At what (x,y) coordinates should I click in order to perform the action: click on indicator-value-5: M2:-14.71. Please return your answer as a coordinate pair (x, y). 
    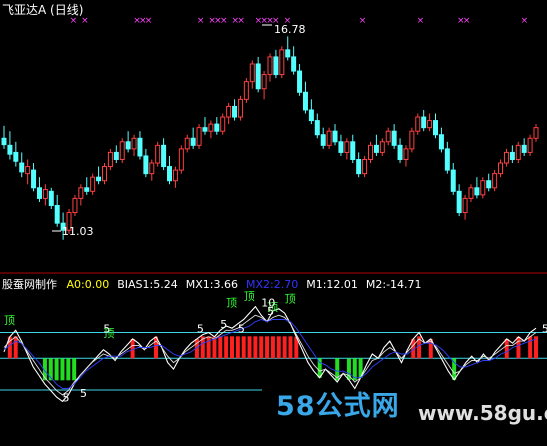
    Looking at the image, I should click on (393, 284).